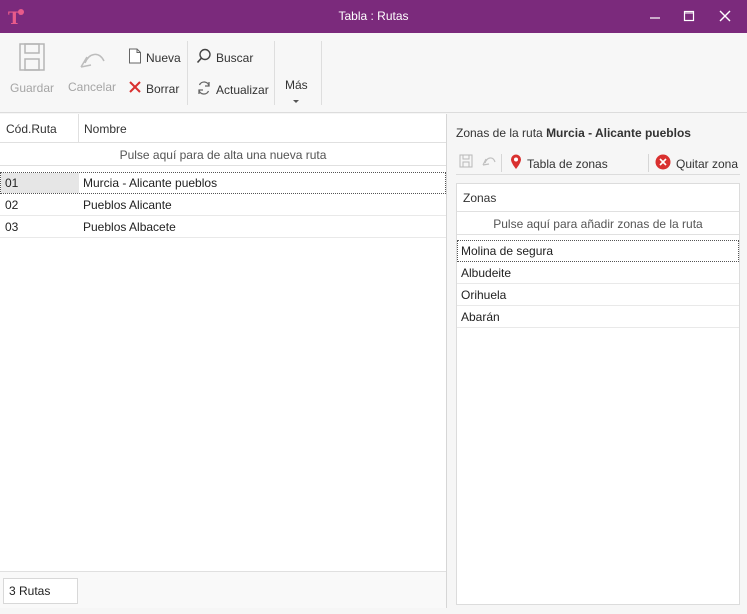 The image size is (747, 614). What do you see at coordinates (598, 273) in the screenshot?
I see `list-item: Albudeite` at bounding box center [598, 273].